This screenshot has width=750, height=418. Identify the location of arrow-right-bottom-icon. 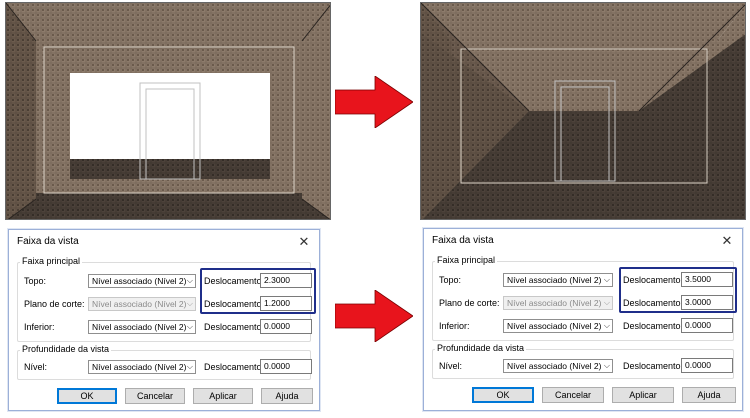
(374, 316).